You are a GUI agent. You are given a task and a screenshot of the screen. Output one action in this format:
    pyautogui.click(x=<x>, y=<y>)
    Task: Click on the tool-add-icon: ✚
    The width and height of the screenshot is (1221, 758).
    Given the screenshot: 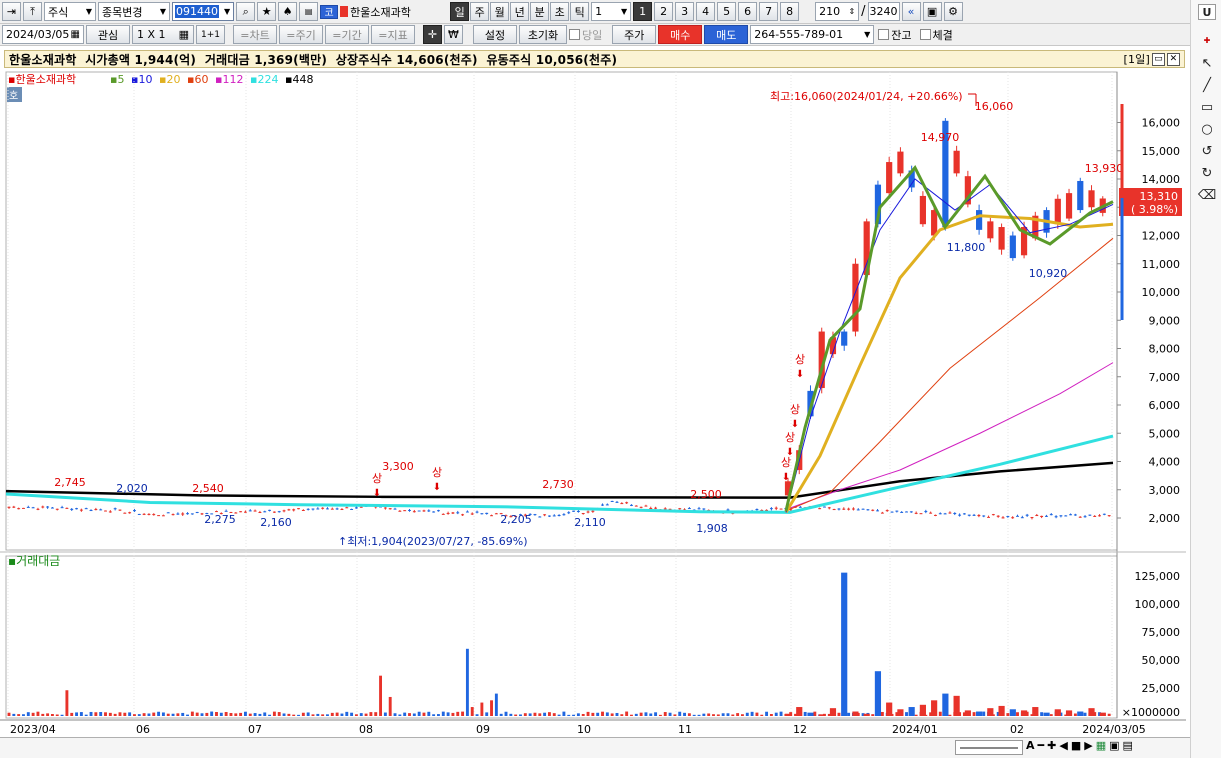 What is the action you would take?
    pyautogui.click(x=1207, y=40)
    